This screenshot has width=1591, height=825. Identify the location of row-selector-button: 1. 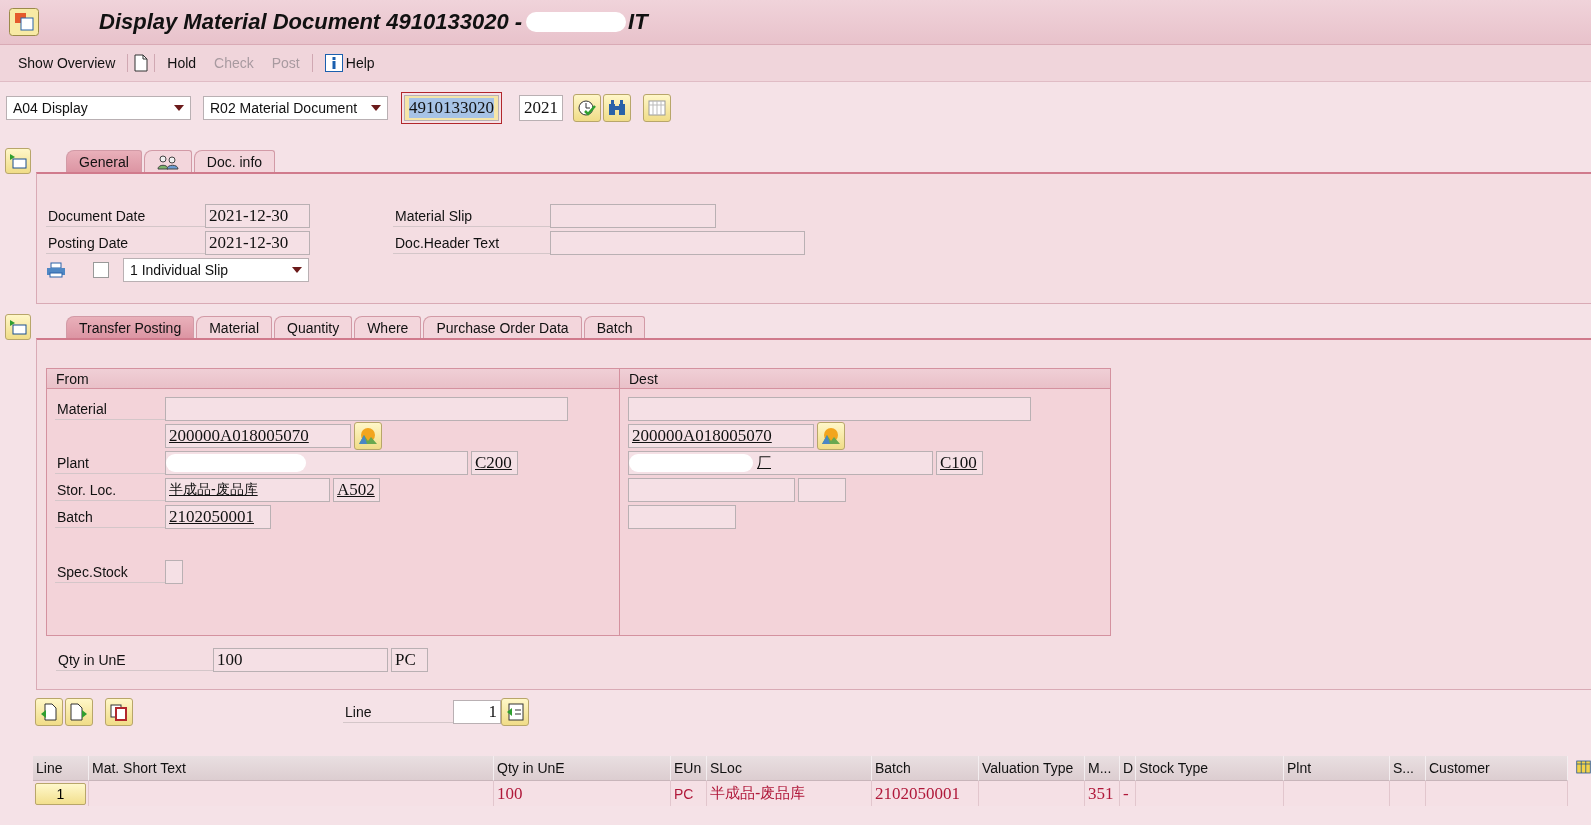
(60, 793).